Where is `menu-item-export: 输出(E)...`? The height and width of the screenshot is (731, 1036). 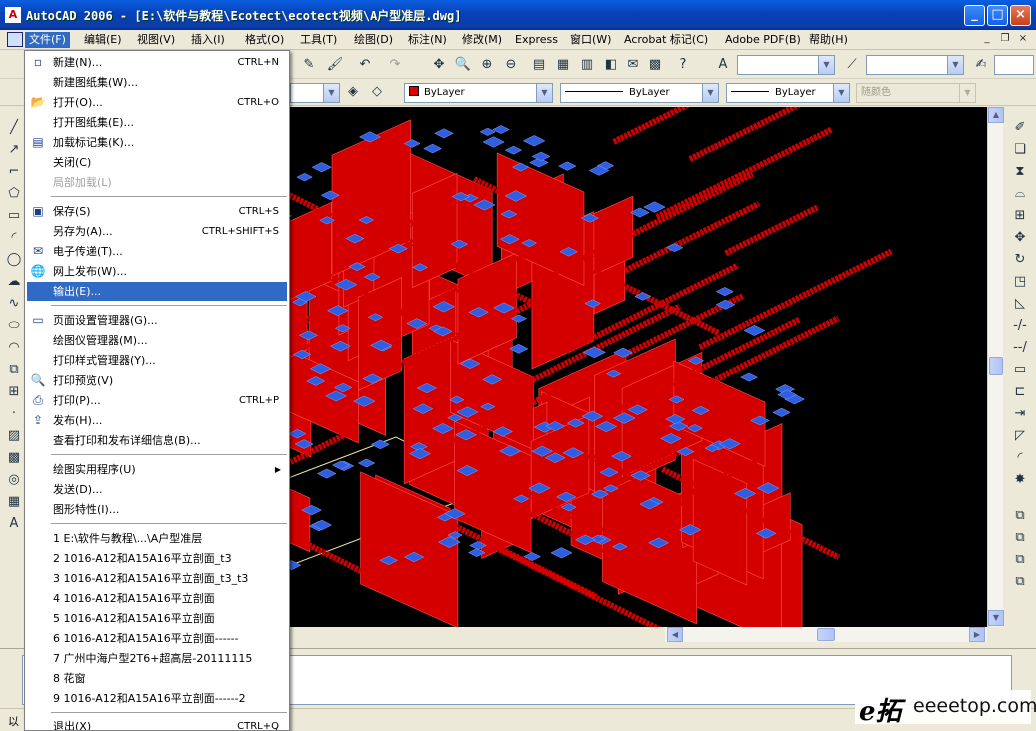 menu-item-export: 输出(E)... is located at coordinates (157, 291).